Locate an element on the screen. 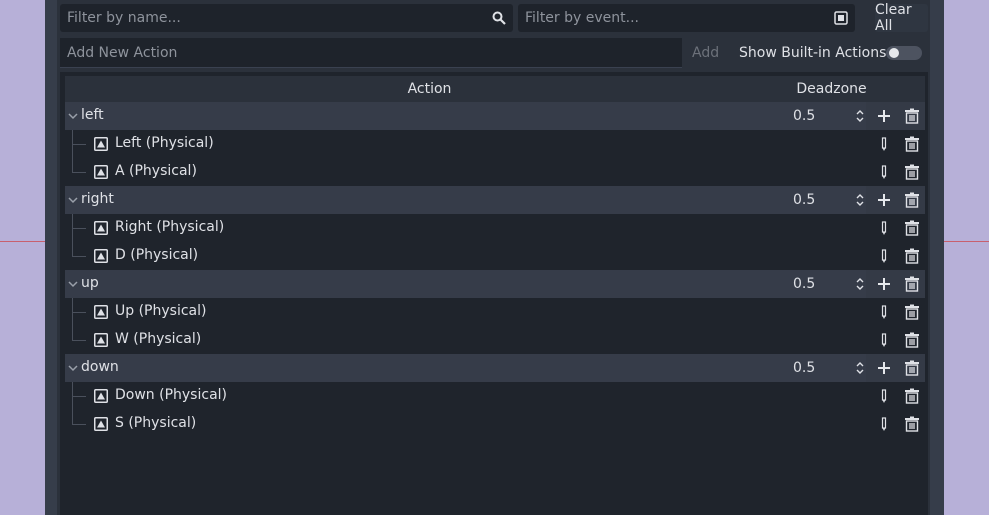 The image size is (989, 515). header-action: Action is located at coordinates (429, 89).